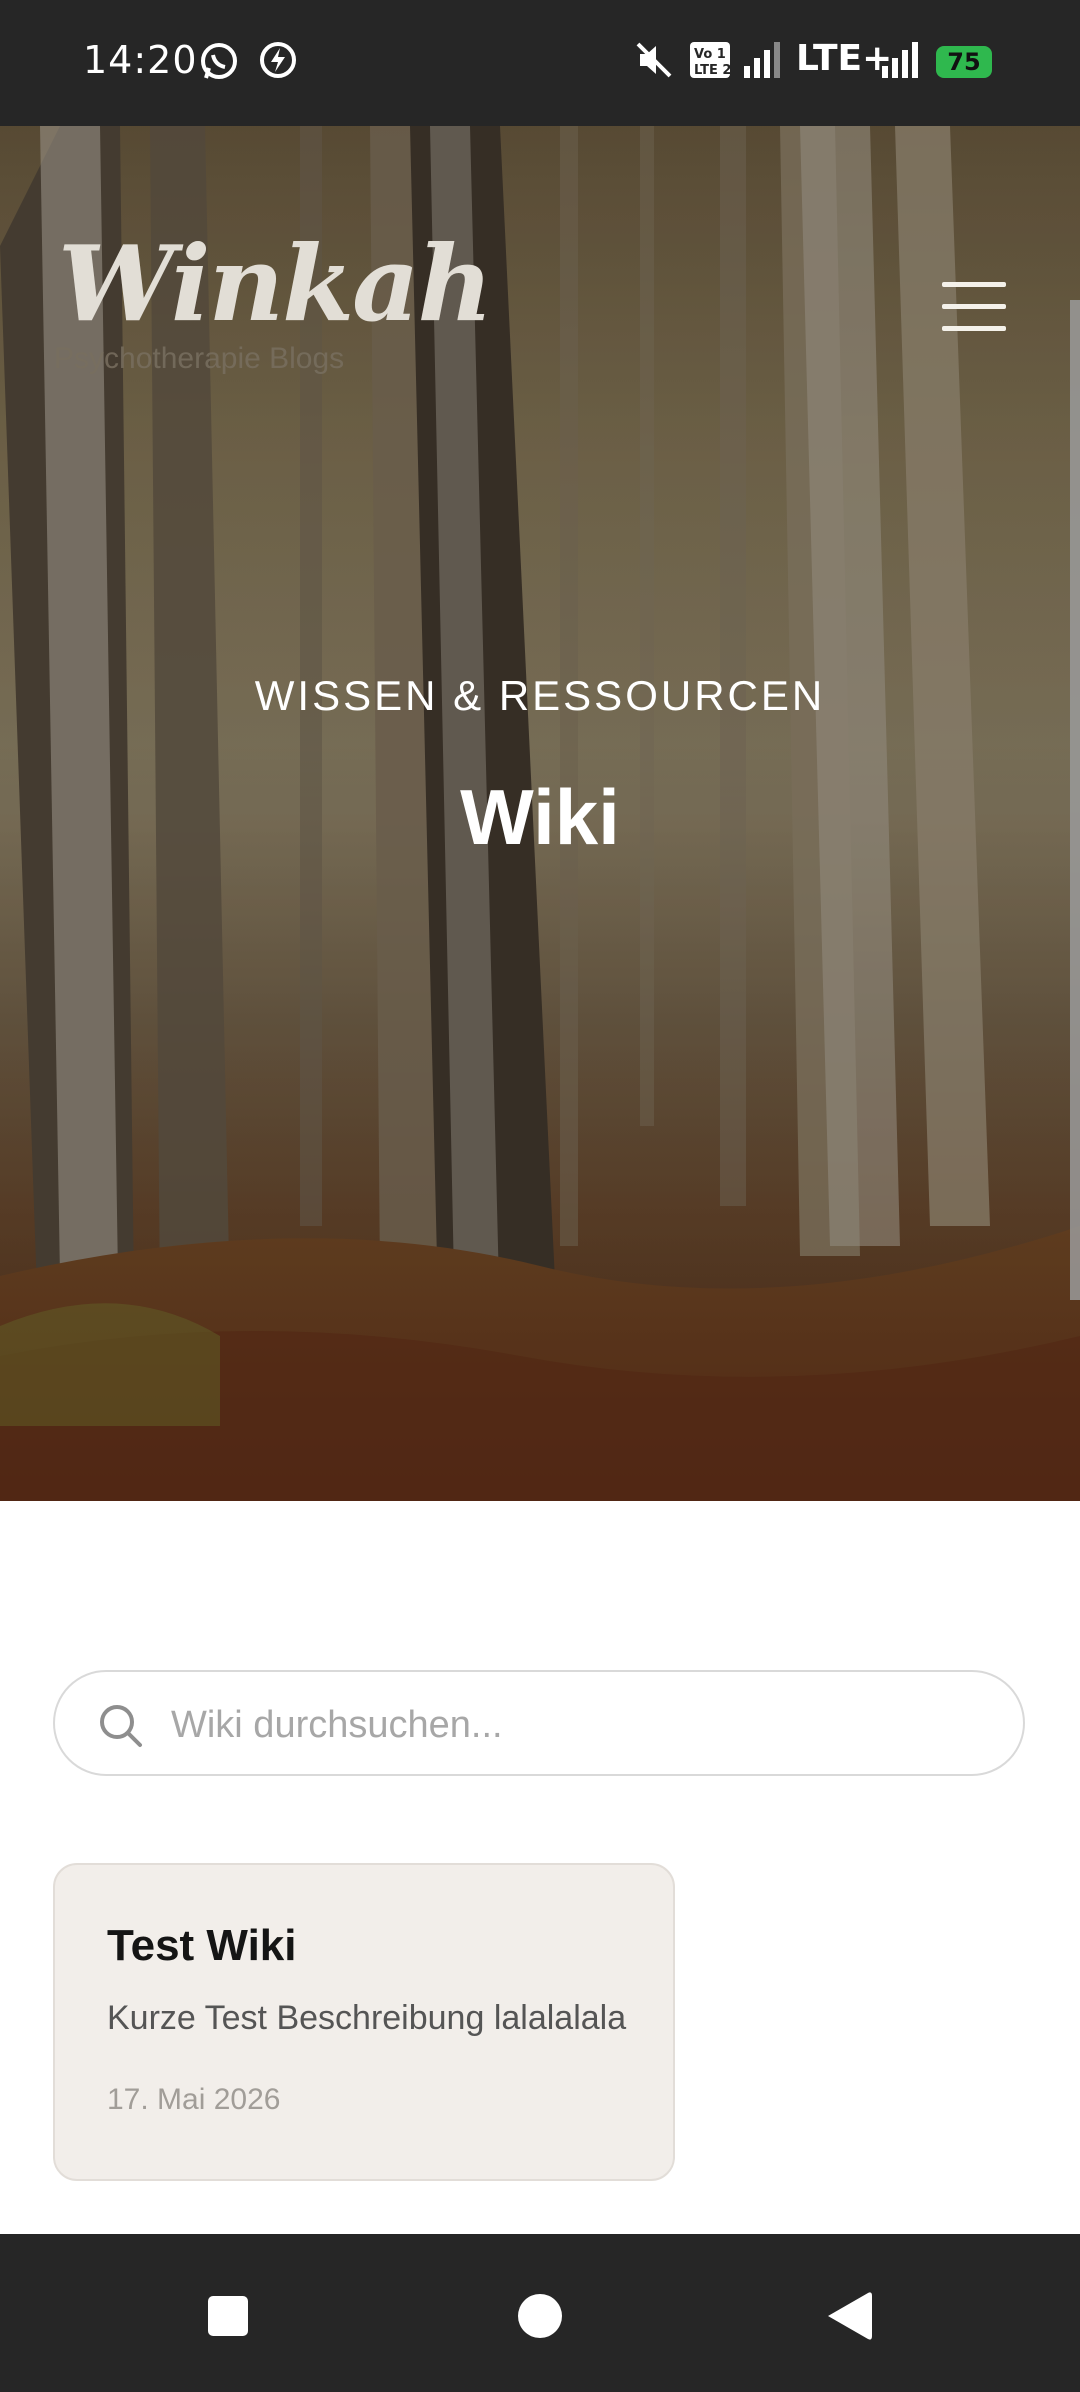  I want to click on home-circle-icon, so click(540, 2316).